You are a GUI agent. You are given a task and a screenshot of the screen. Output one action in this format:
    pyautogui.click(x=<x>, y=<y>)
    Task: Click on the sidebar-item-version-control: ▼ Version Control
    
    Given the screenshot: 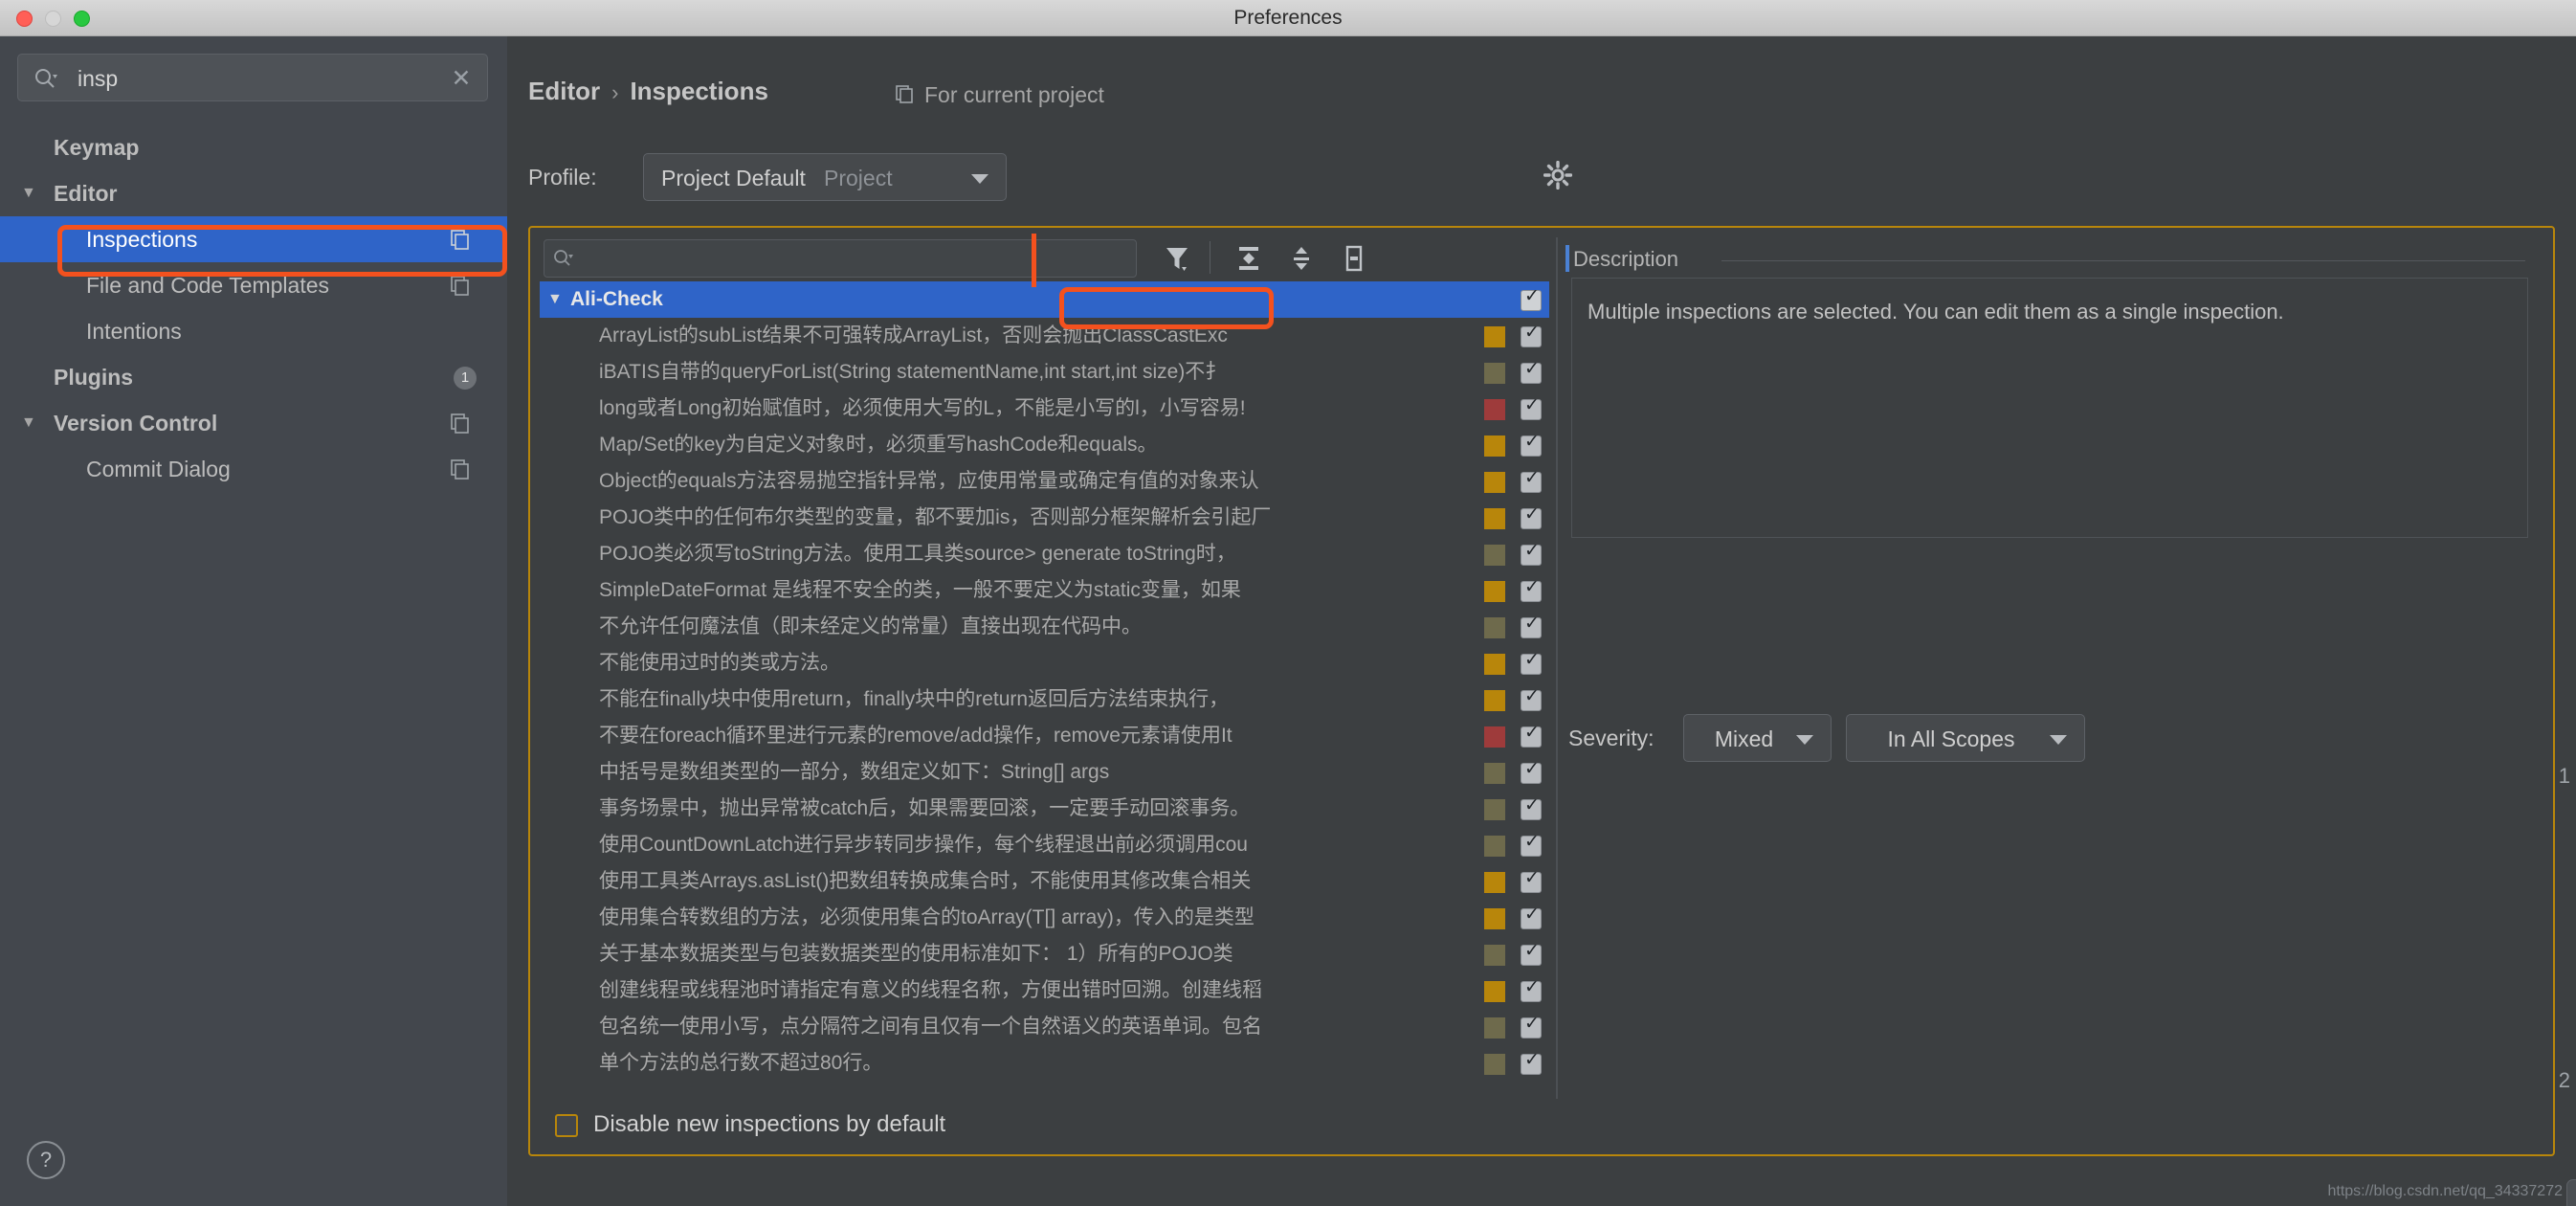 What is the action you would take?
    pyautogui.click(x=253, y=423)
    